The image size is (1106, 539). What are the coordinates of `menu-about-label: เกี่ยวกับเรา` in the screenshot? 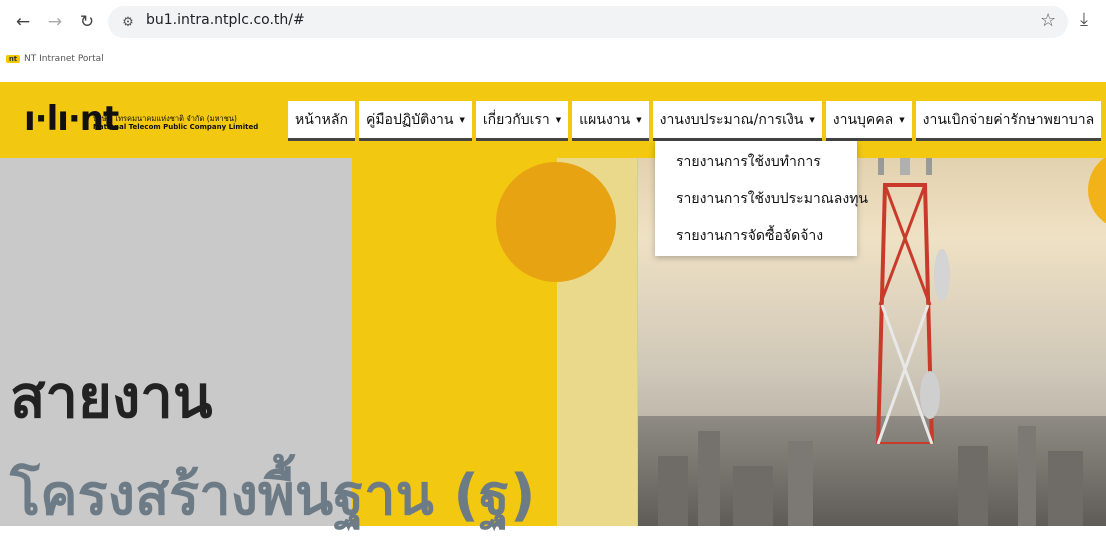 It's located at (516, 119).